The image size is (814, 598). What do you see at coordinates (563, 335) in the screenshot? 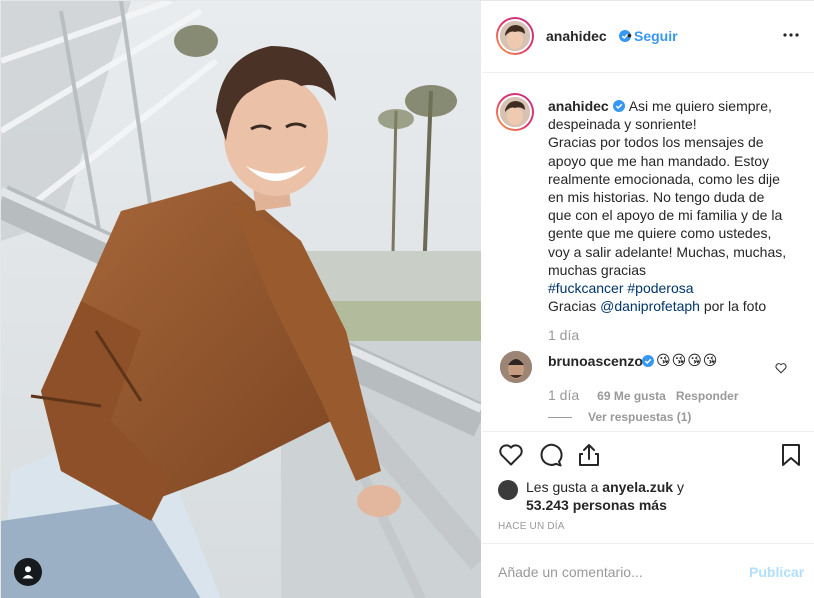
I see `caption-time: 1 día` at bounding box center [563, 335].